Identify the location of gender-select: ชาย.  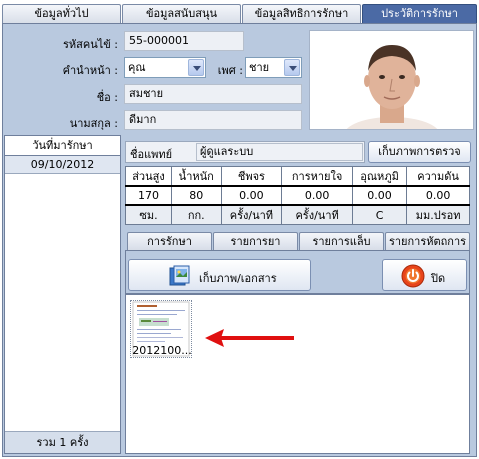
(273, 67).